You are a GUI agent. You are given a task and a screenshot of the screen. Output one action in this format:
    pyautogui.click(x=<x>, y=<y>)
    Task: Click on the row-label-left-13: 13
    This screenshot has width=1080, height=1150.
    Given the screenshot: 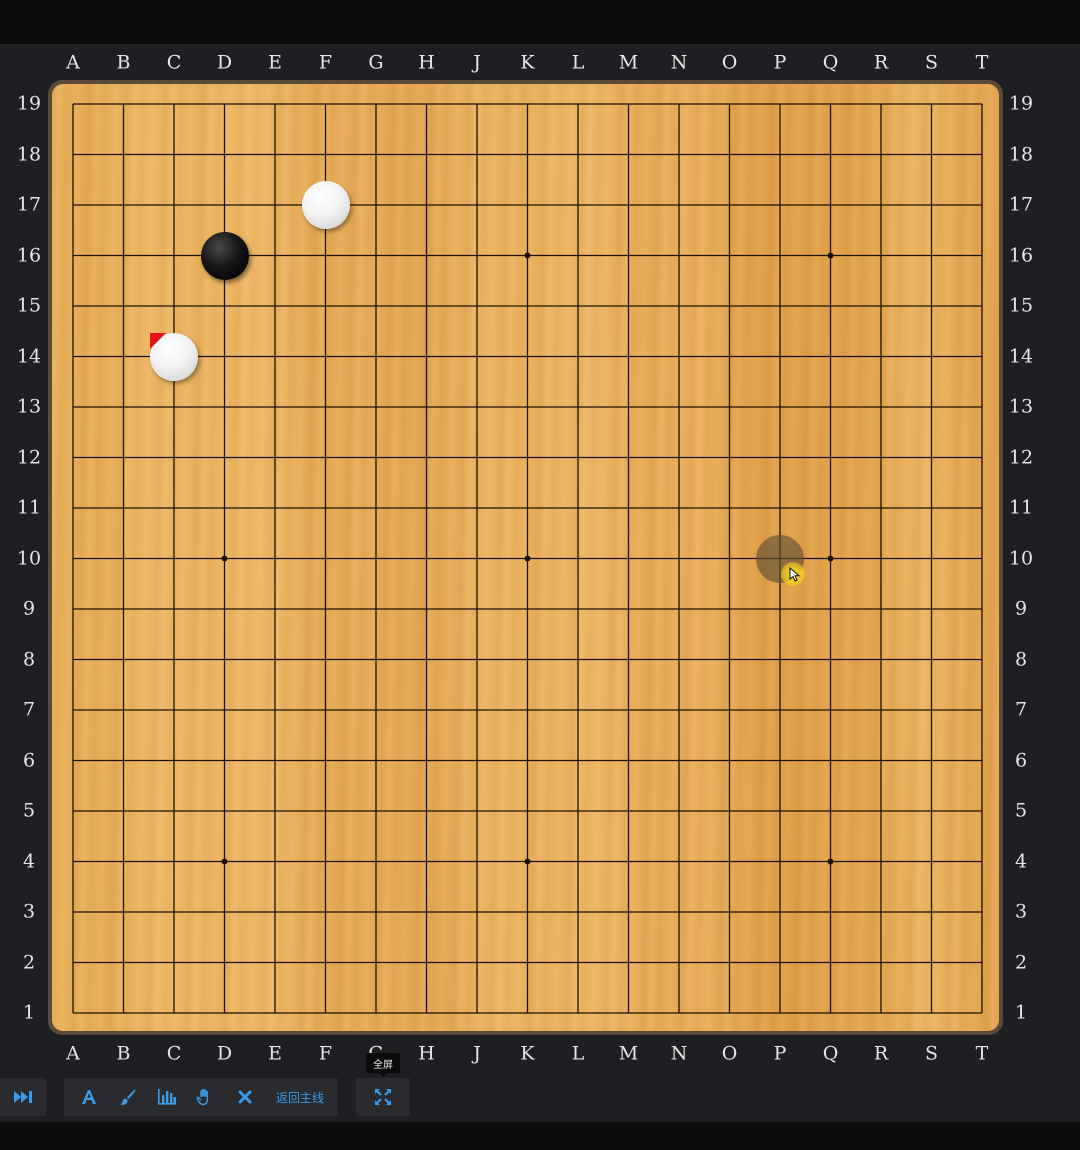 What is the action you would take?
    pyautogui.click(x=29, y=406)
    